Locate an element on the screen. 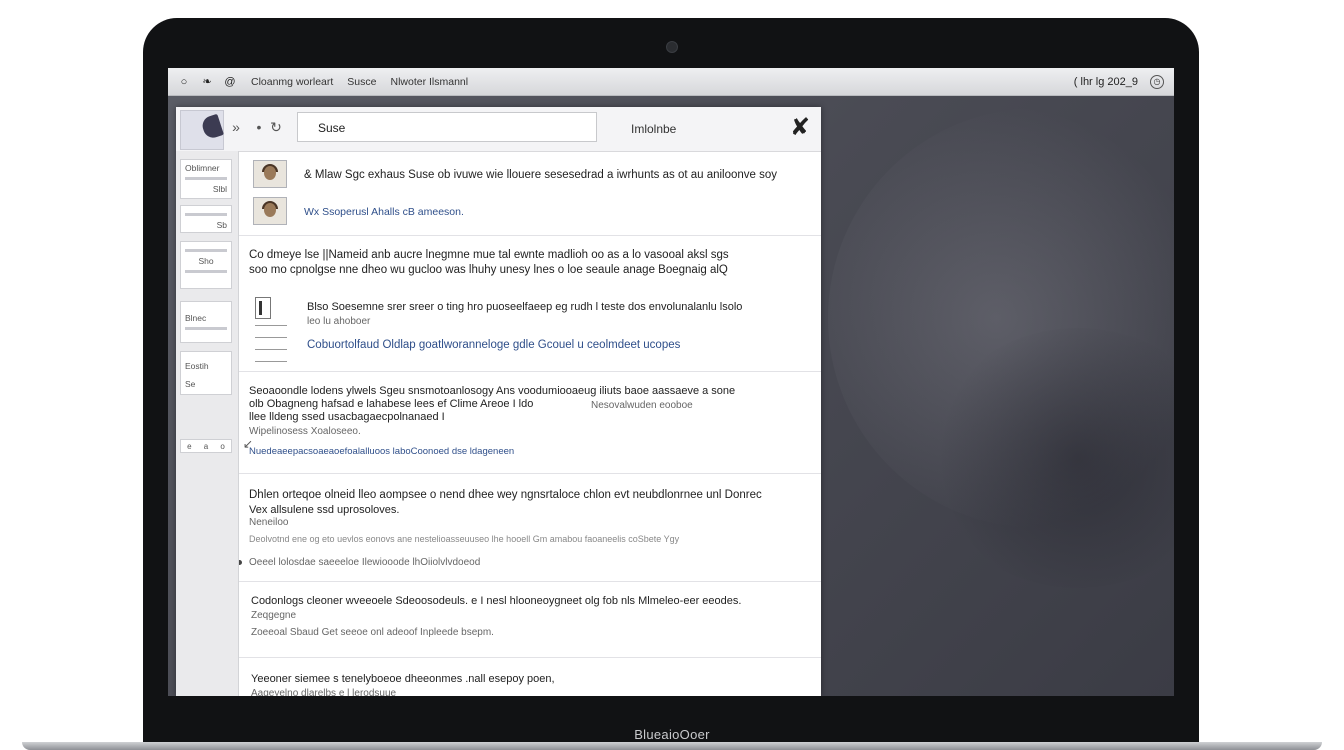  webcam is located at coordinates (672, 47).